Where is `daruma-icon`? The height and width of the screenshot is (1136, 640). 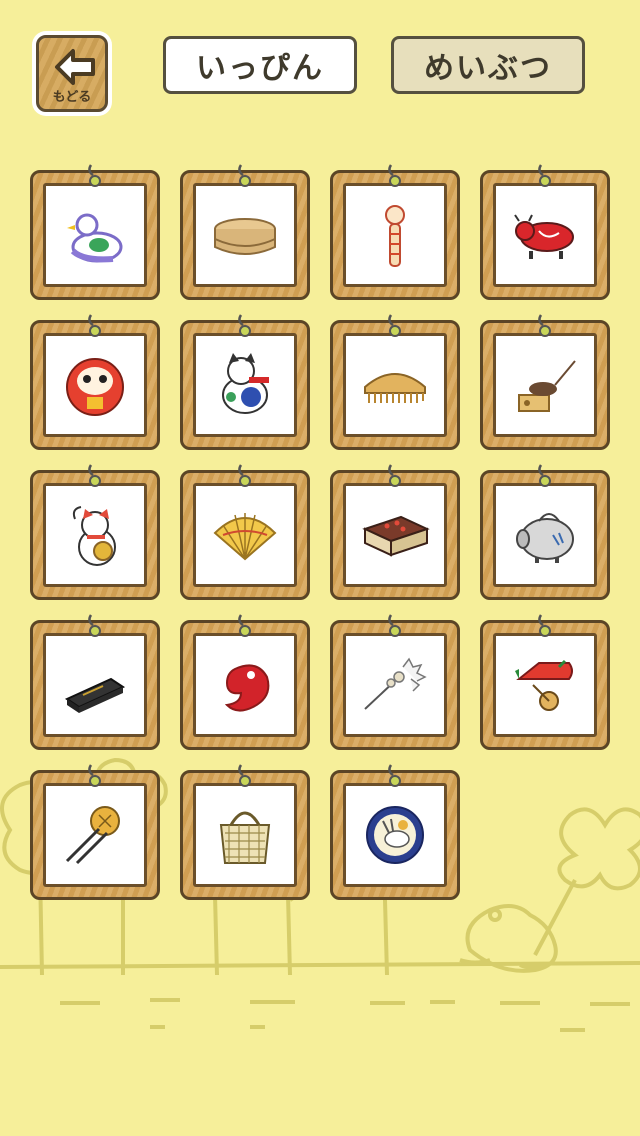 daruma-icon is located at coordinates (95, 387).